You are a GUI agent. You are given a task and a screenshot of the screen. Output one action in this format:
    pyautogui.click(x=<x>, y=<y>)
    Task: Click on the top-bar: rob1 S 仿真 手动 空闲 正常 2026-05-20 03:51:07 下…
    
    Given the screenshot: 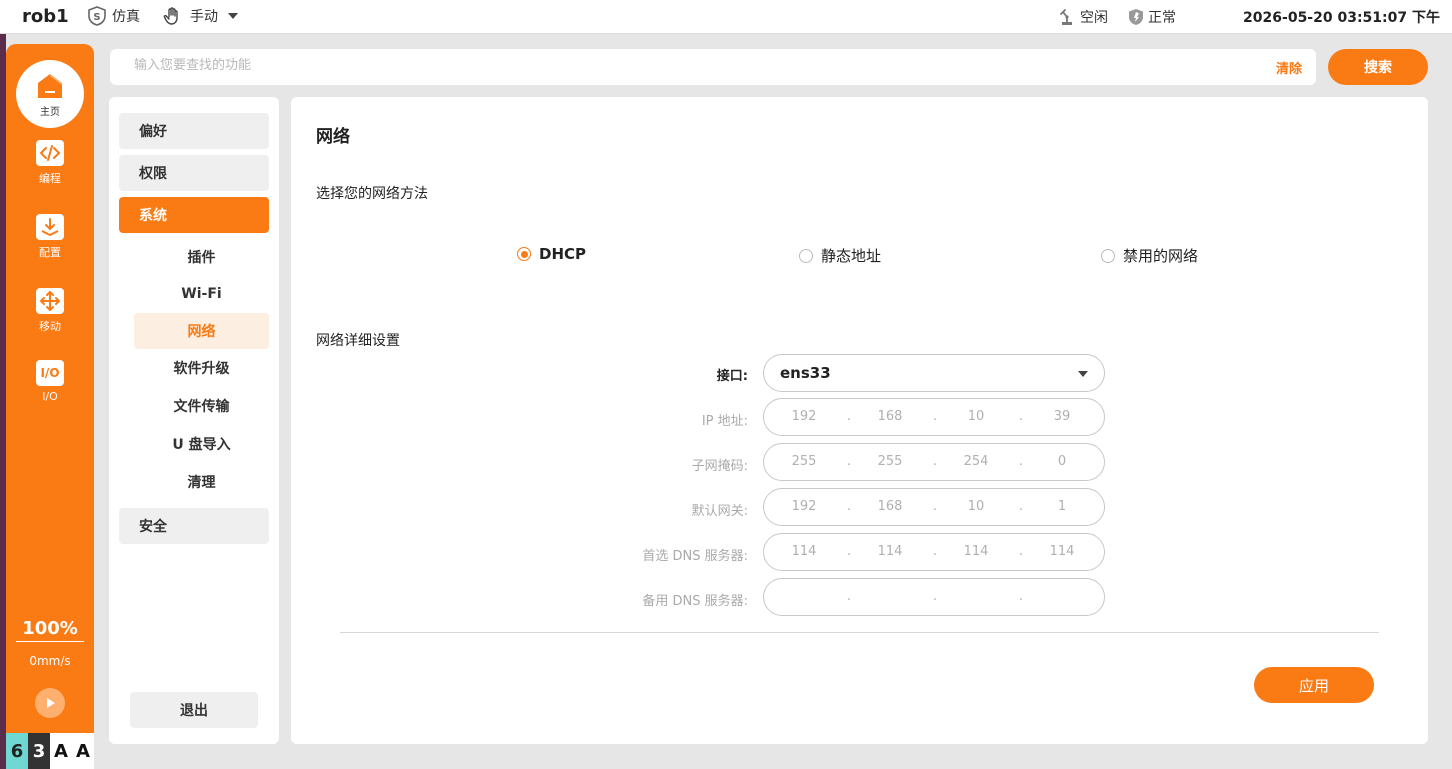 What is the action you would take?
    pyautogui.click(x=726, y=17)
    